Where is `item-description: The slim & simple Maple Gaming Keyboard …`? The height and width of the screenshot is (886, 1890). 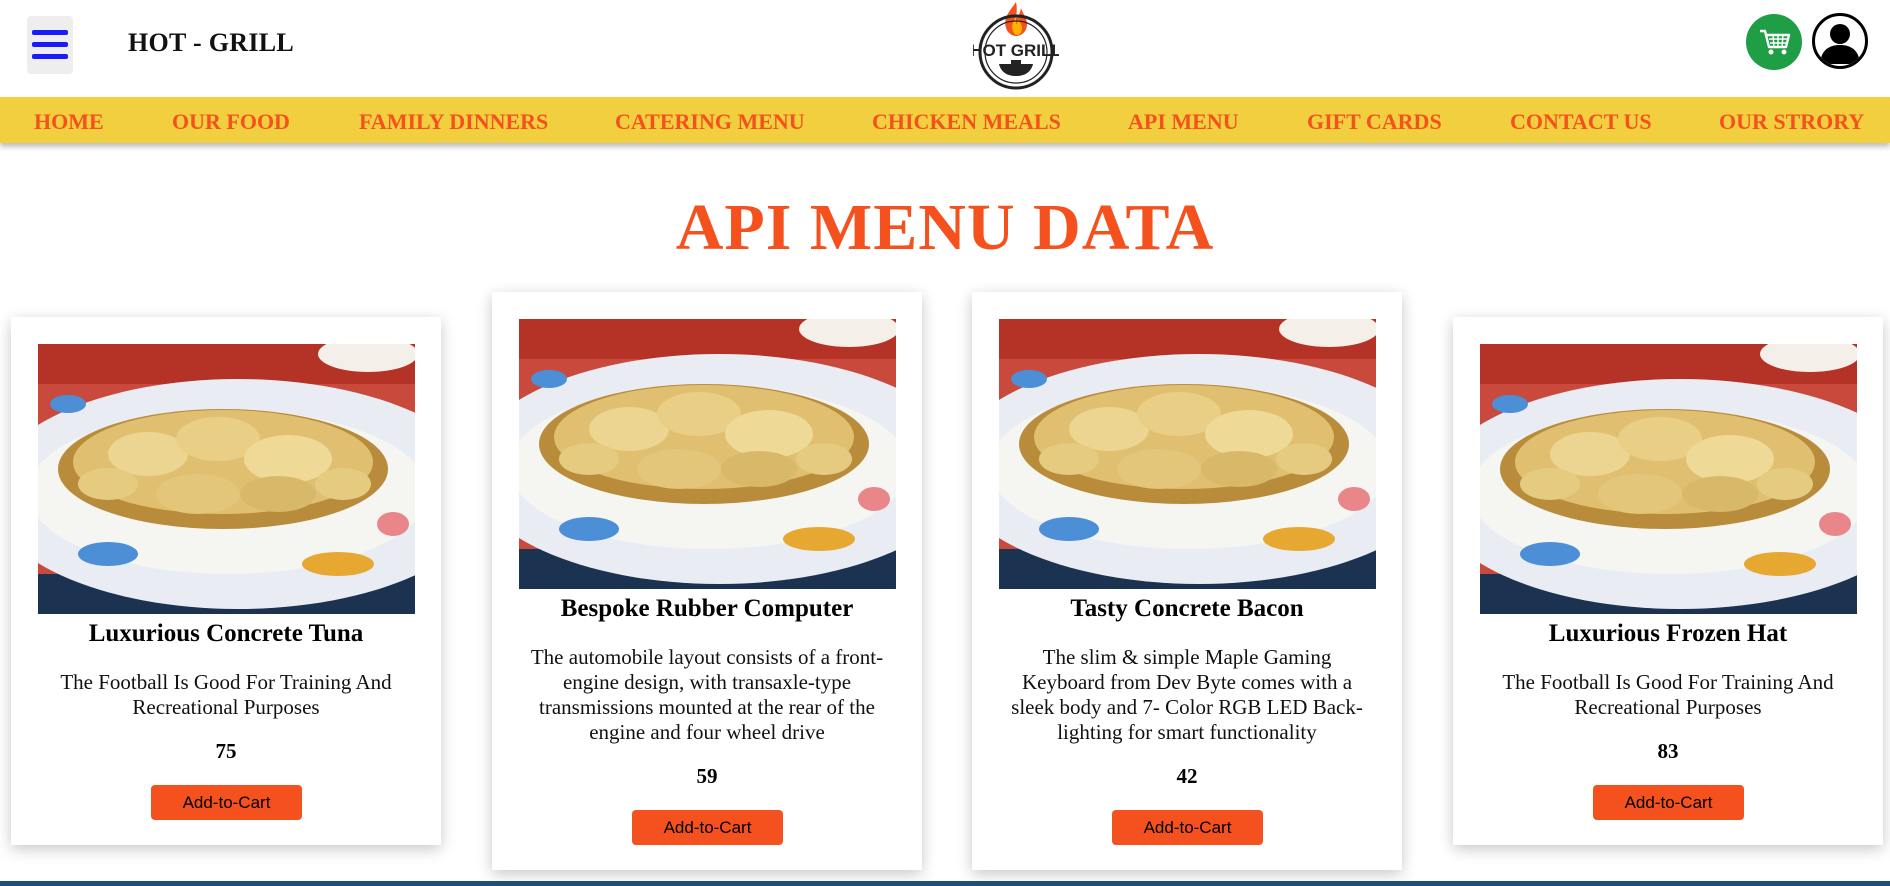
item-description: The slim & simple Maple Gaming Keyboard … is located at coordinates (1187, 695).